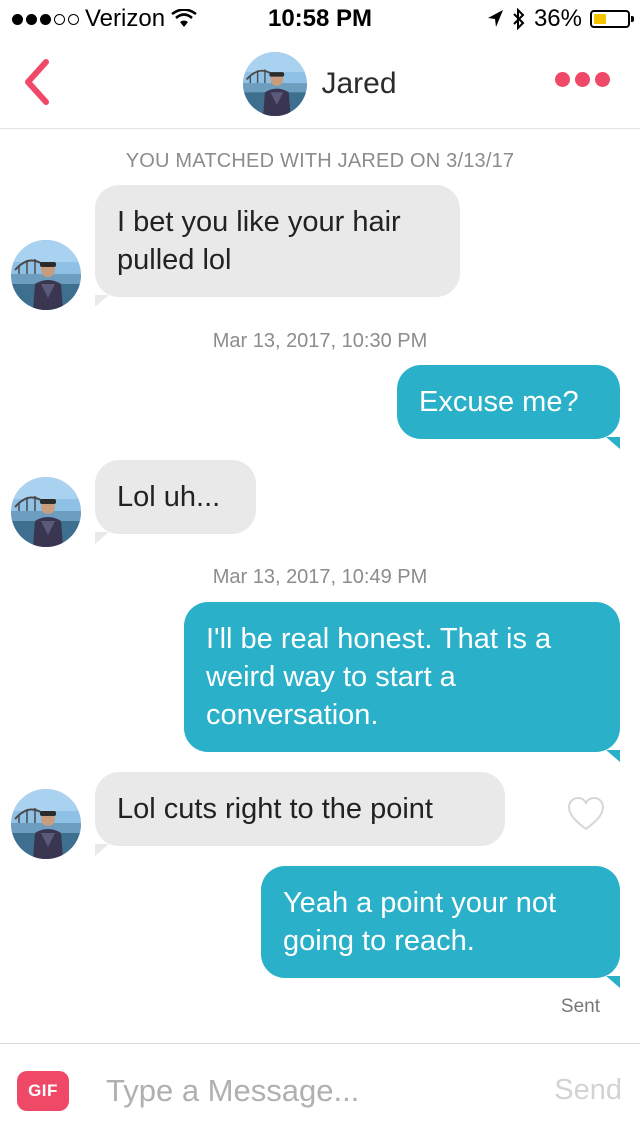 The width and height of the screenshot is (640, 1137). I want to click on send-button: Send, so click(588, 1090).